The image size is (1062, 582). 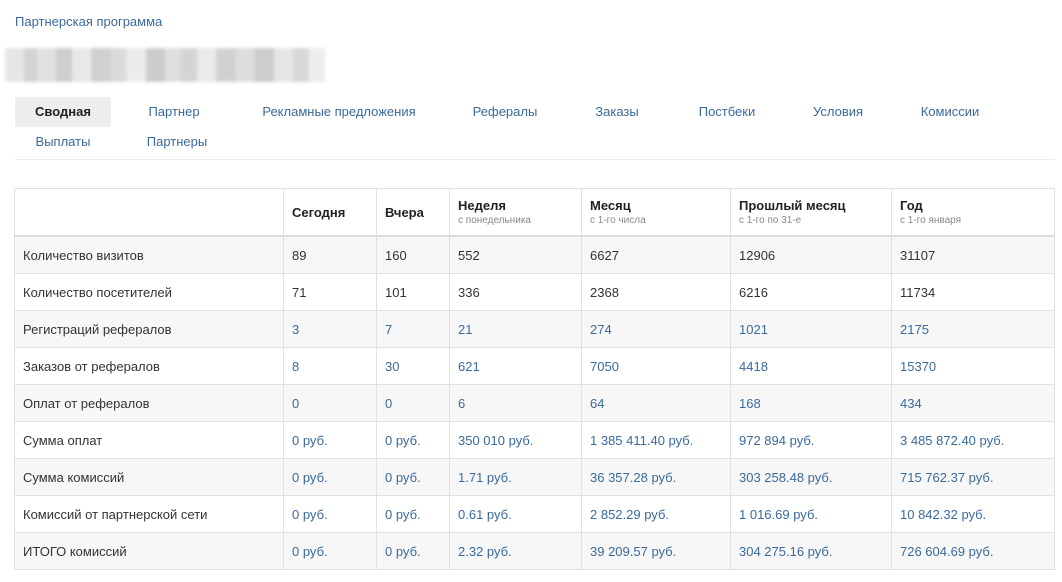 I want to click on table-cell: 6, so click(x=515, y=403).